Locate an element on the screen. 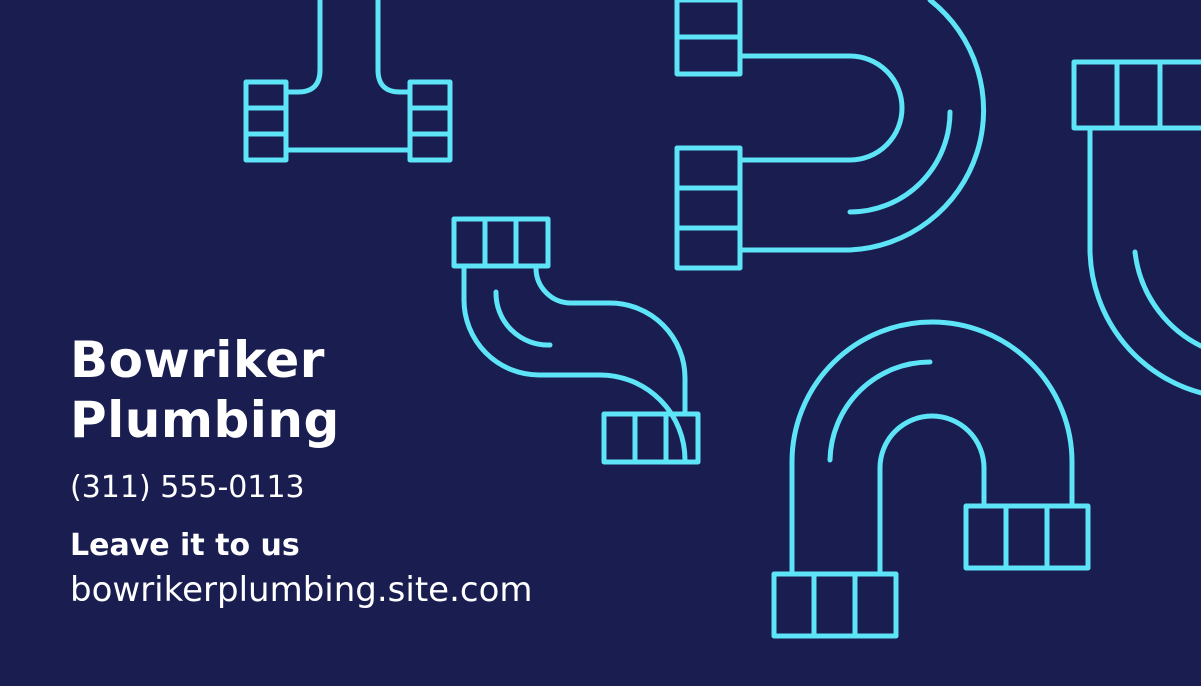 The image size is (1201, 686). company-name: Bowriker Plumbing is located at coordinates (301, 390).